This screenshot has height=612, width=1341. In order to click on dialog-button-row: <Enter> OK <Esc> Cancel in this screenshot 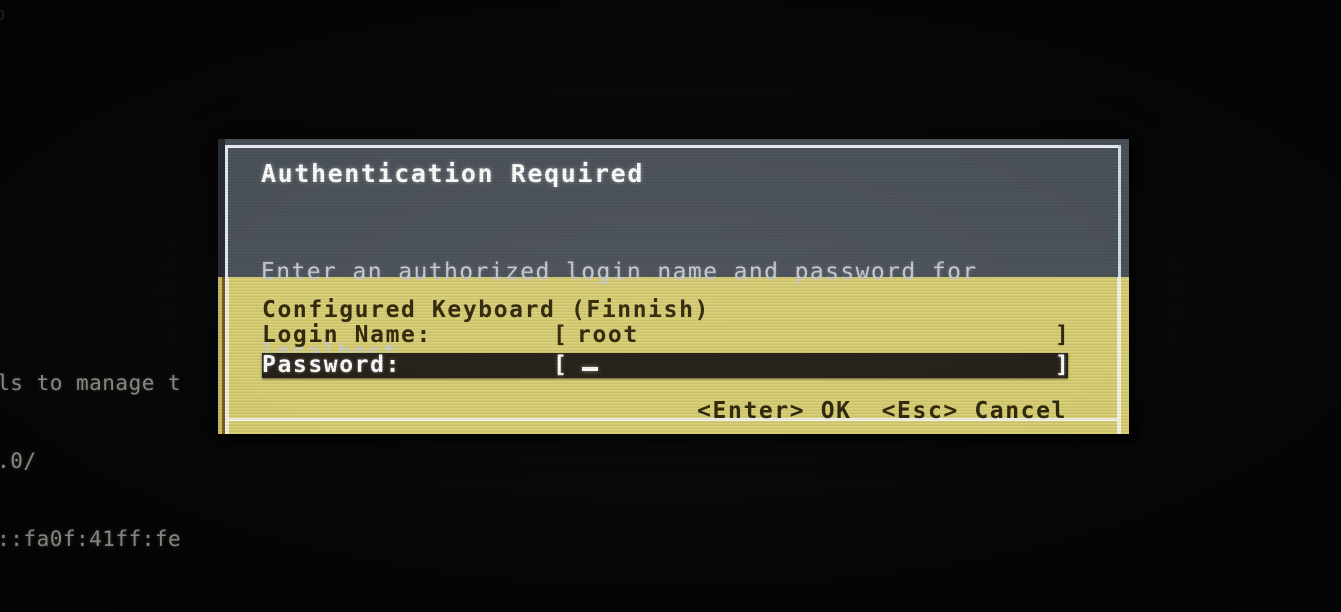, I will do `click(882, 411)`.